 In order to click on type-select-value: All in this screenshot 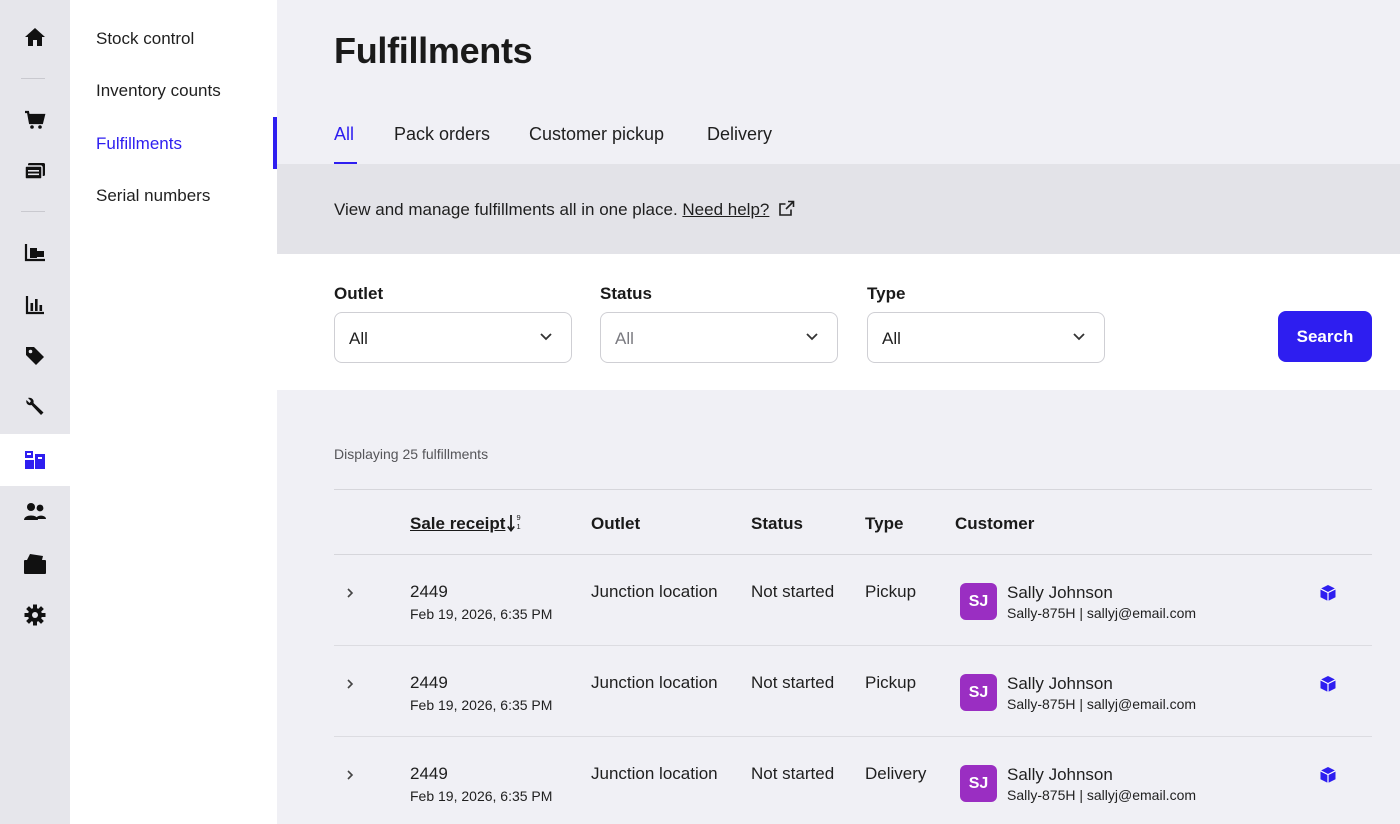, I will do `click(891, 338)`.